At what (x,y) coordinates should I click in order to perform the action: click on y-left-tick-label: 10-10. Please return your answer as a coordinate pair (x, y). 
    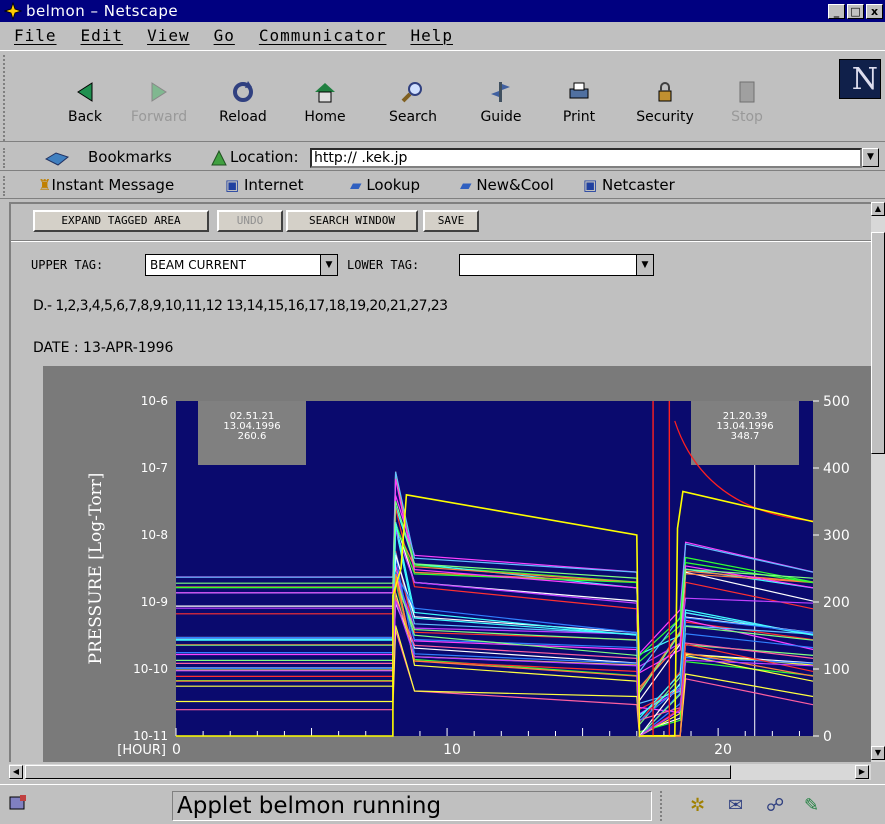
    Looking at the image, I should click on (150, 669).